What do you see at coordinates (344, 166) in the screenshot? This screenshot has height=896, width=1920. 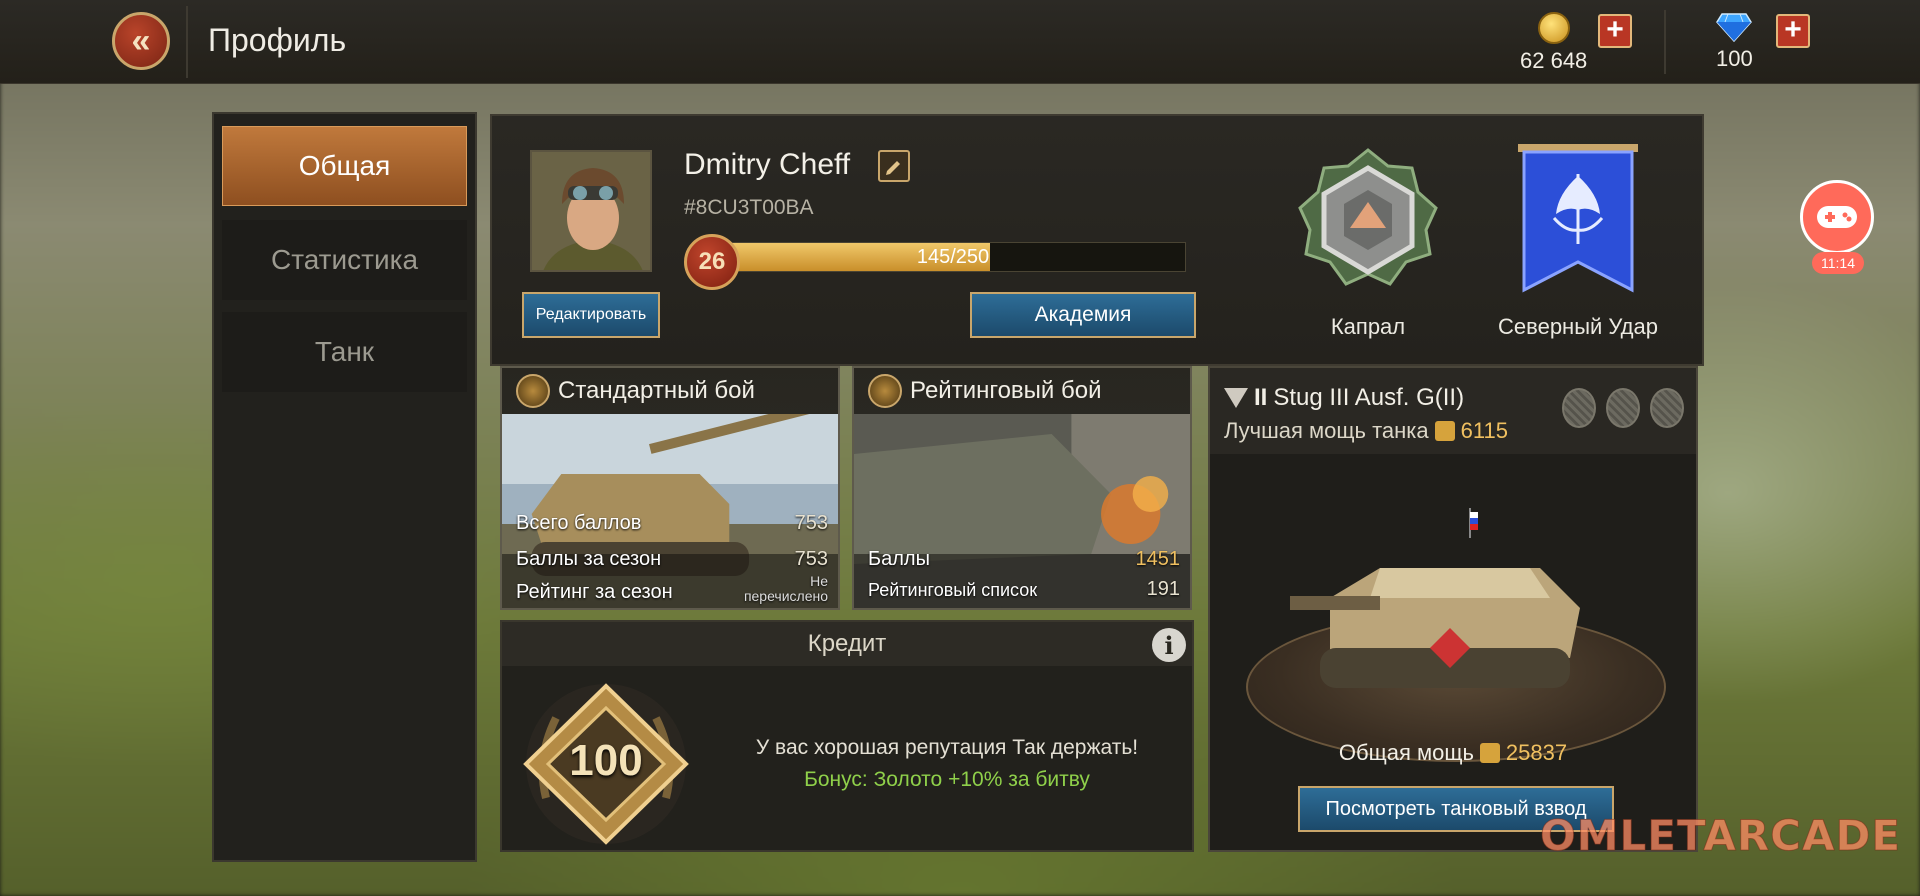 I see `tab-general: Общая` at bounding box center [344, 166].